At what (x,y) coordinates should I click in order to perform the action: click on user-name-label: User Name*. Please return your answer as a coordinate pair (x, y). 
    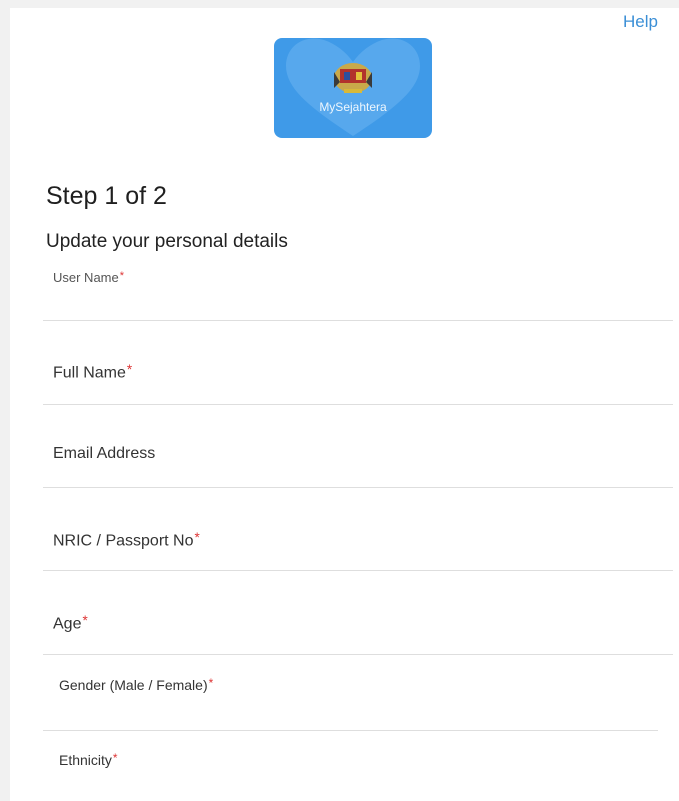
    Looking at the image, I should click on (88, 277).